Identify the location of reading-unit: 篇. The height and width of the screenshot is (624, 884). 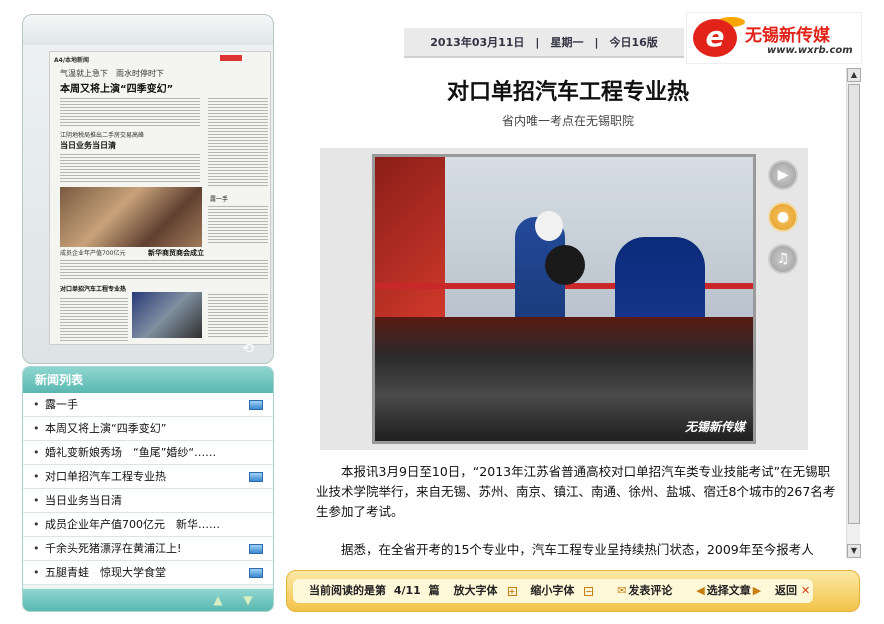
(434, 590).